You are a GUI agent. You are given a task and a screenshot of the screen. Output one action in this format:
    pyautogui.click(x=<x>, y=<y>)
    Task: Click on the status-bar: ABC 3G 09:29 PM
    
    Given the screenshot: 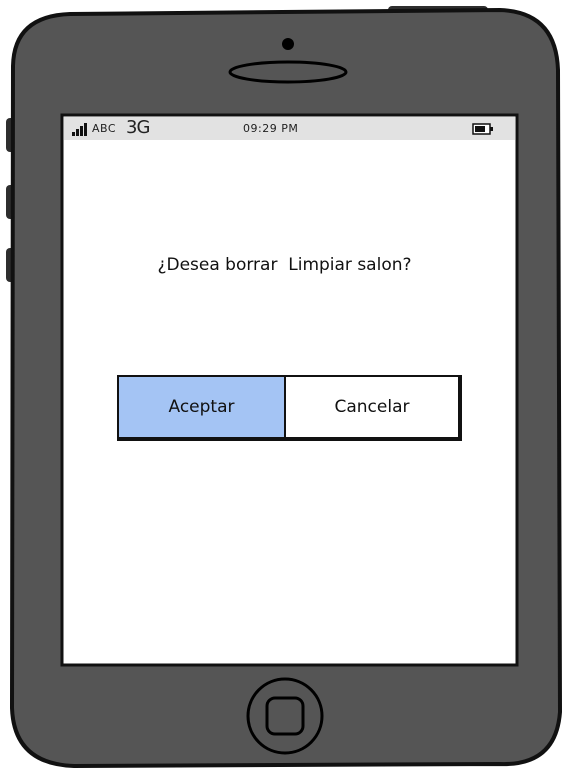 What is the action you would take?
    pyautogui.click(x=289, y=128)
    